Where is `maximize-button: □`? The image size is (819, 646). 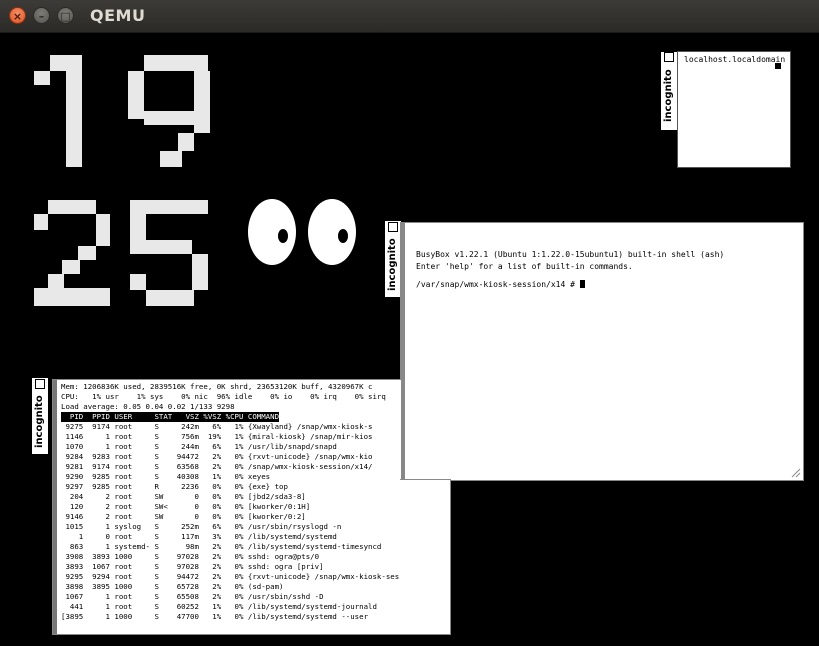 maximize-button: □ is located at coordinates (65, 15).